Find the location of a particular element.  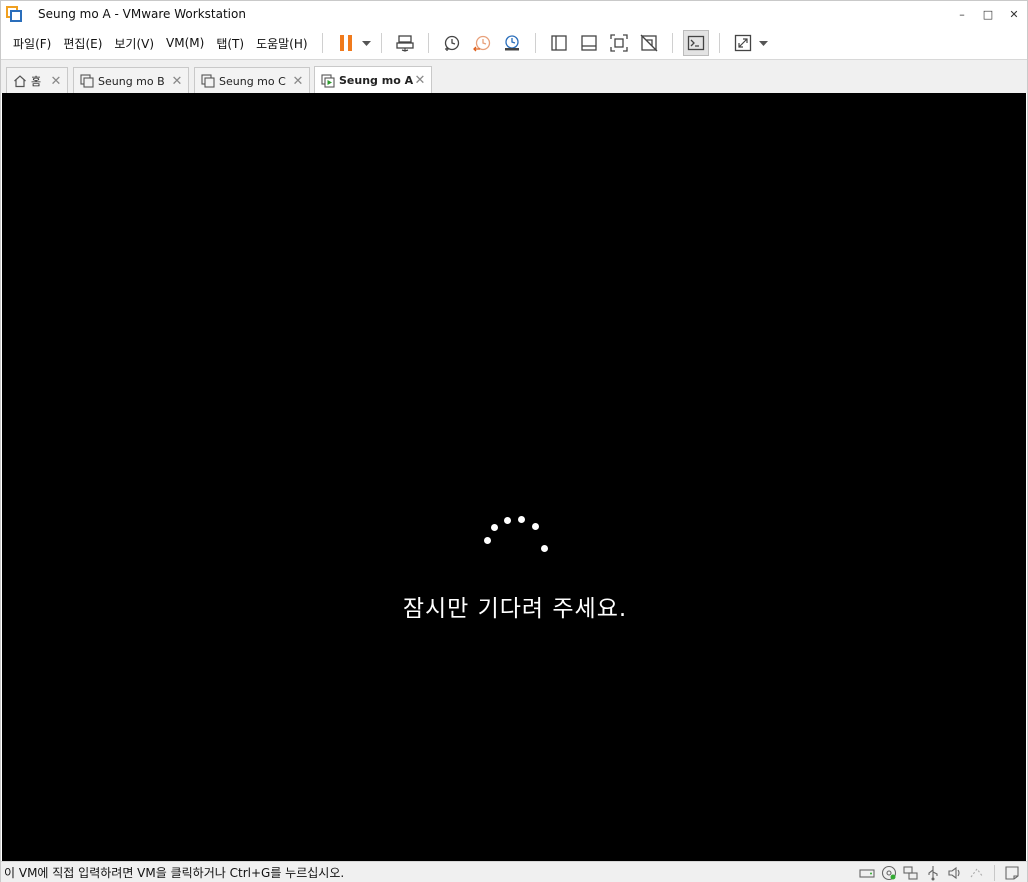

keyboard-send-icon is located at coordinates (404, 43).